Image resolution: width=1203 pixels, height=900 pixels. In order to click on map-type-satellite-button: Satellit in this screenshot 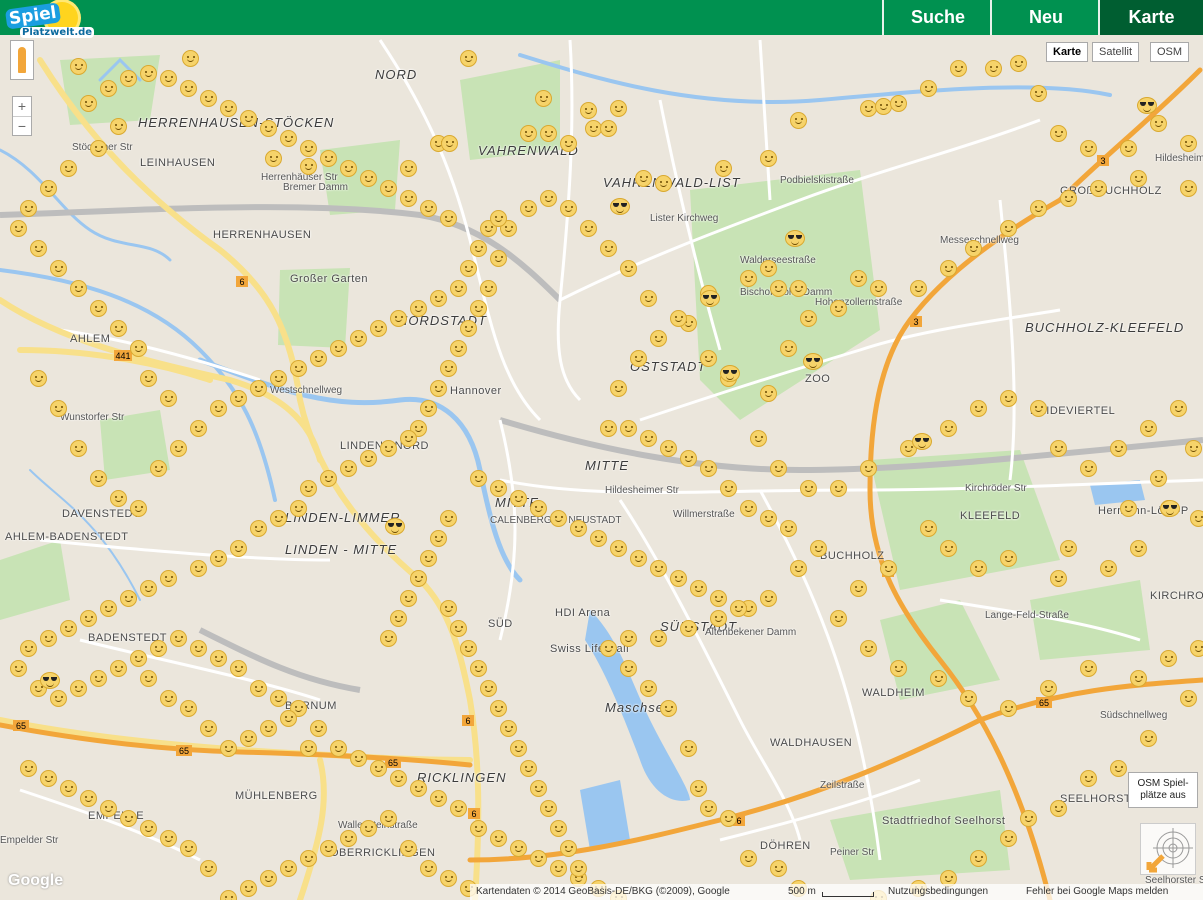, I will do `click(1116, 52)`.